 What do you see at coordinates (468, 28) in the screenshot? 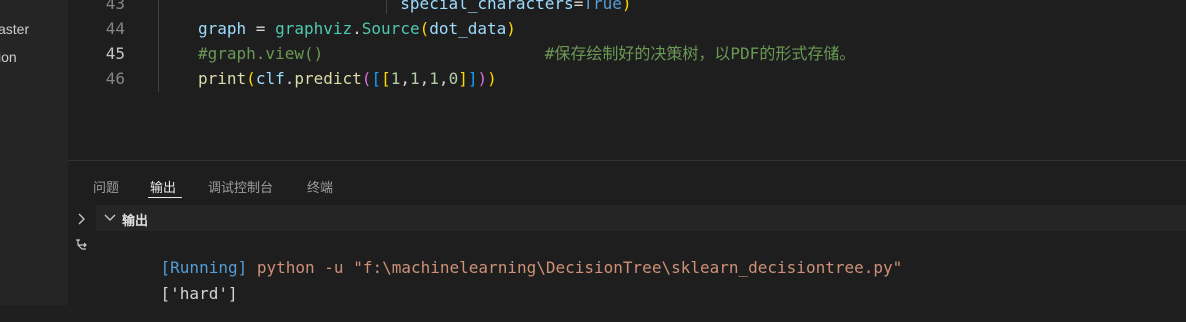
I see `code-token: dot_data` at bounding box center [468, 28].